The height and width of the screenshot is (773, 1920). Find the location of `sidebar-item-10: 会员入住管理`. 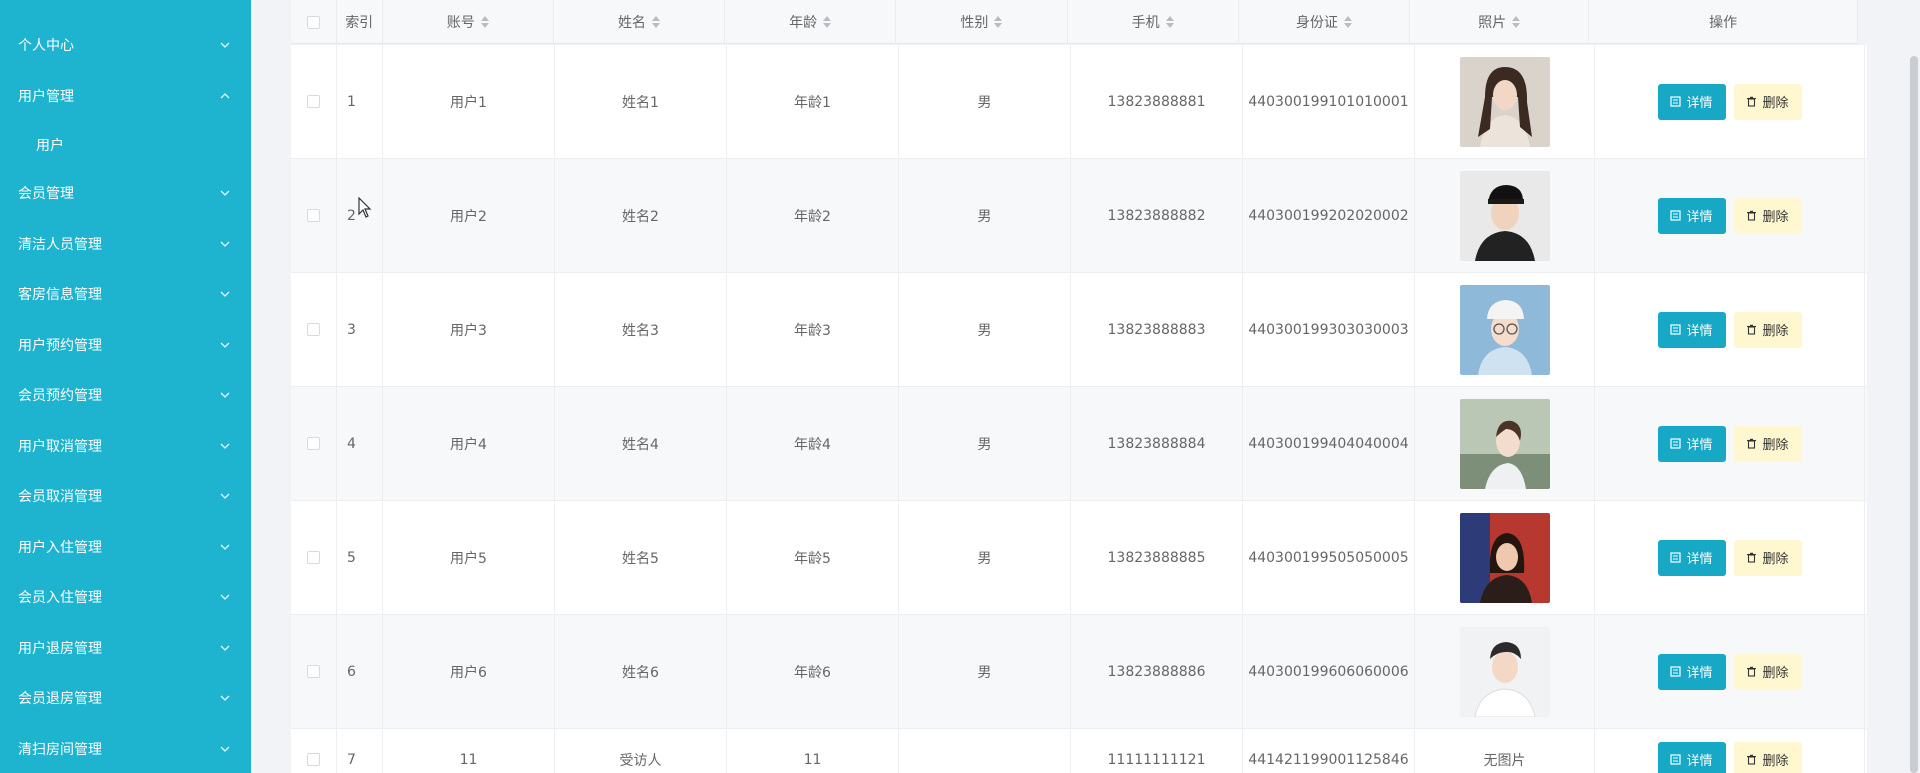

sidebar-item-10: 会员入住管理 is located at coordinates (125, 597).